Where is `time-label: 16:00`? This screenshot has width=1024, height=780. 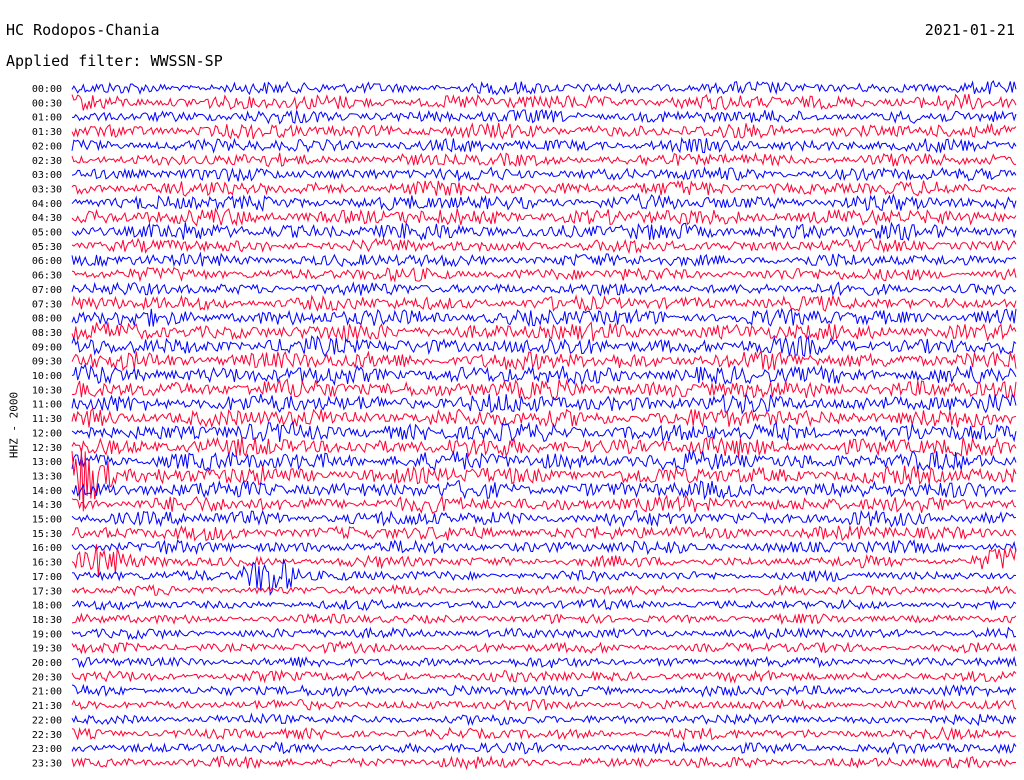
time-label: 16:00 is located at coordinates (47, 548).